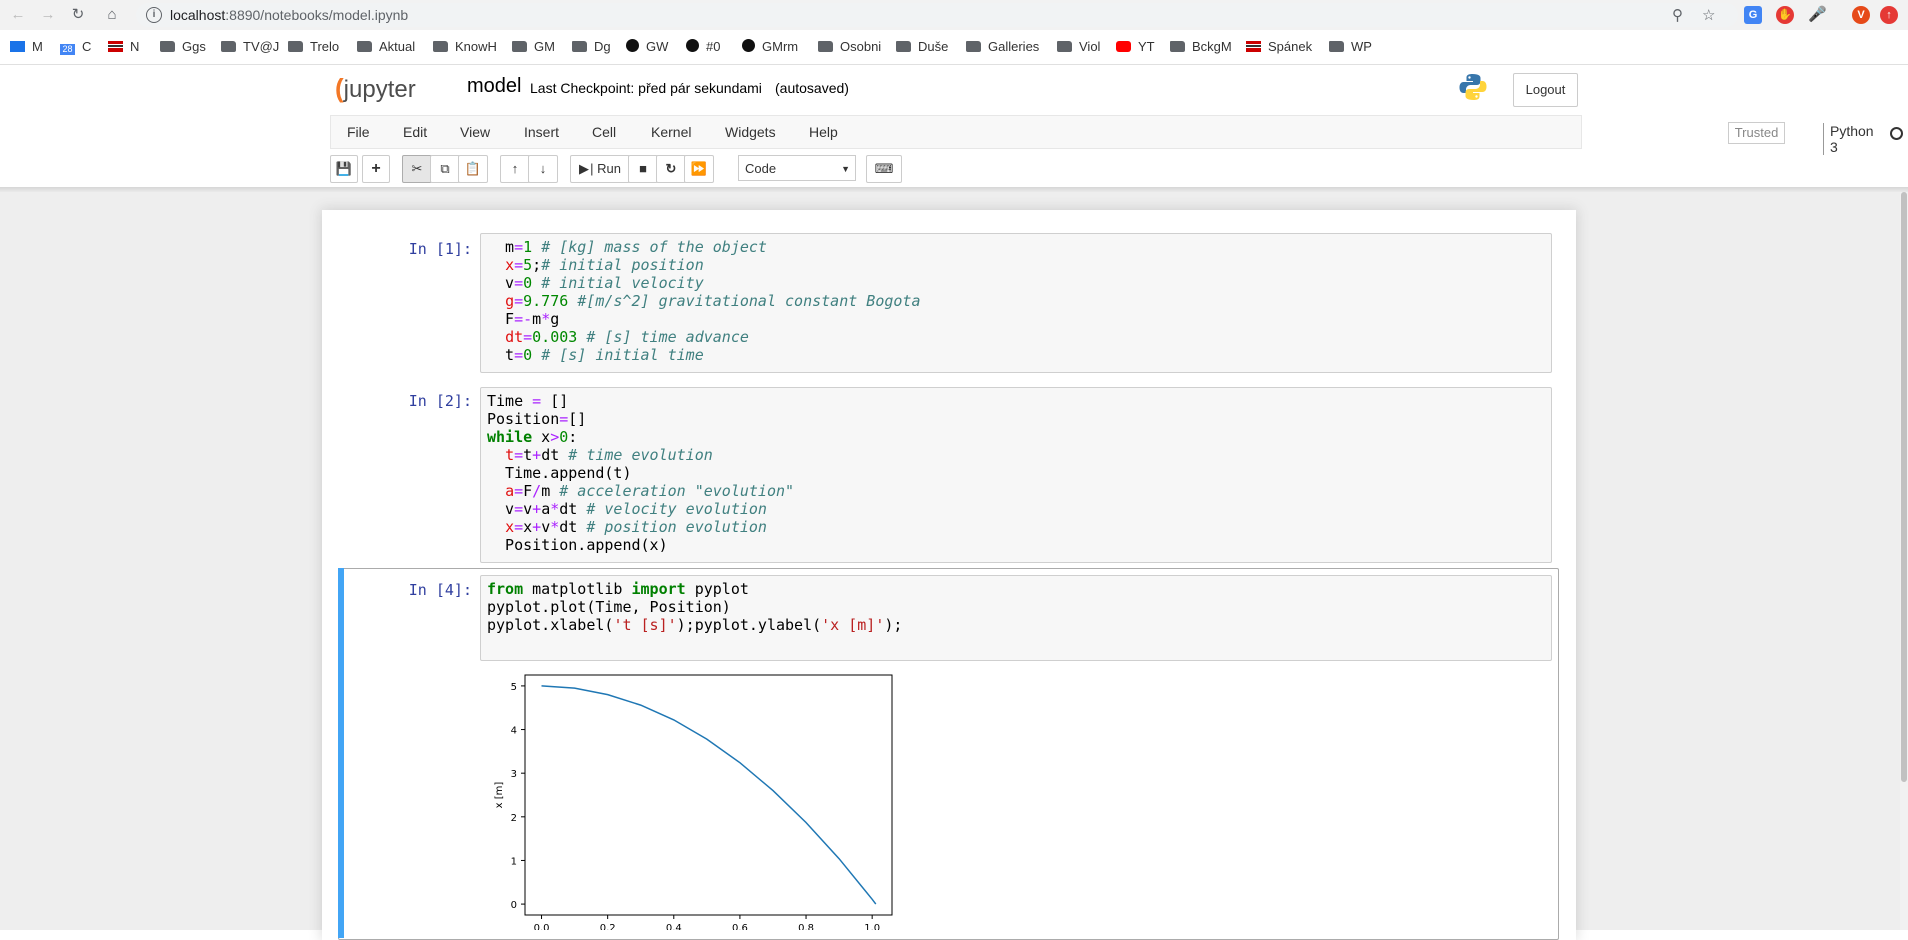  I want to click on bookmark-star-icon: ☆, so click(1708, 15).